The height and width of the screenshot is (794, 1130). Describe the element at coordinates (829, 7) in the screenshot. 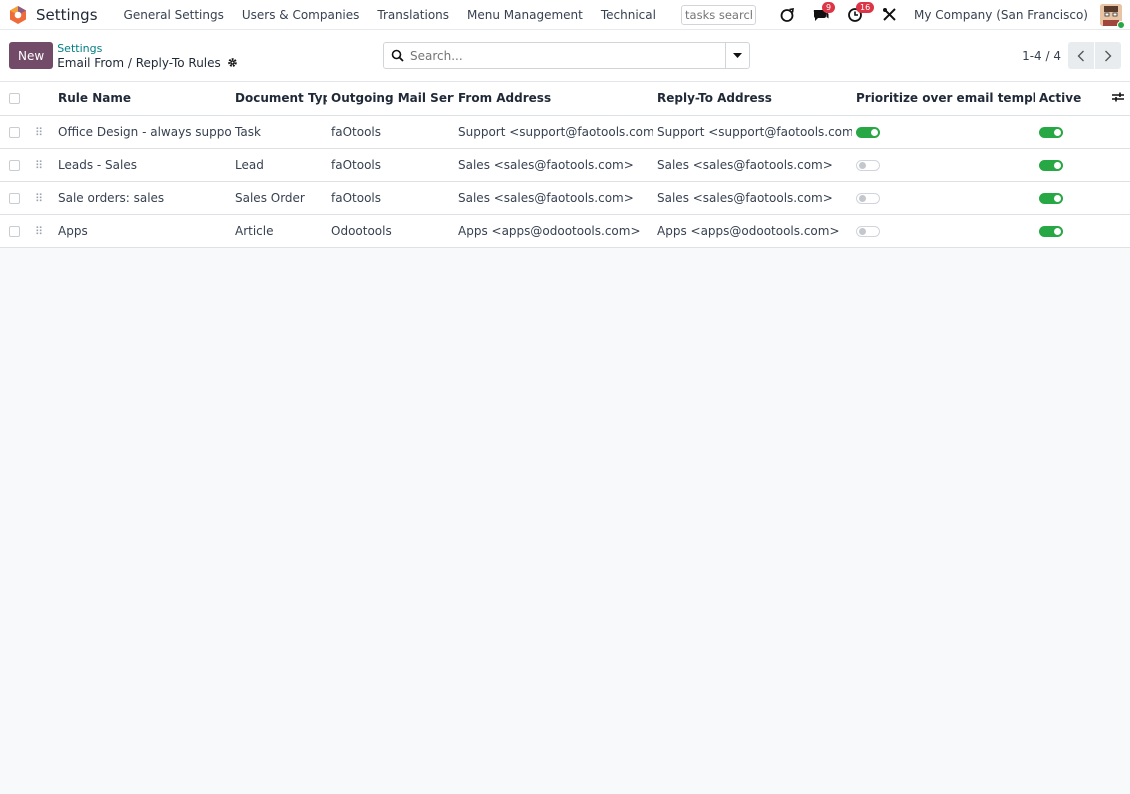

I see `messages-count-badge: 9` at that location.